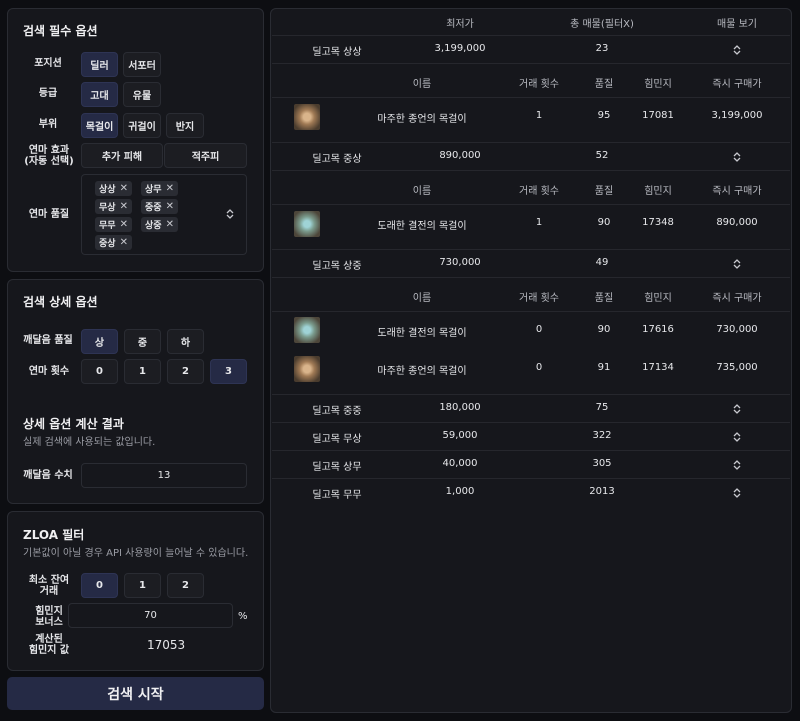 This screenshot has width=800, height=721. I want to click on zloa-filter-title: ZLOA 필터, so click(54, 535).